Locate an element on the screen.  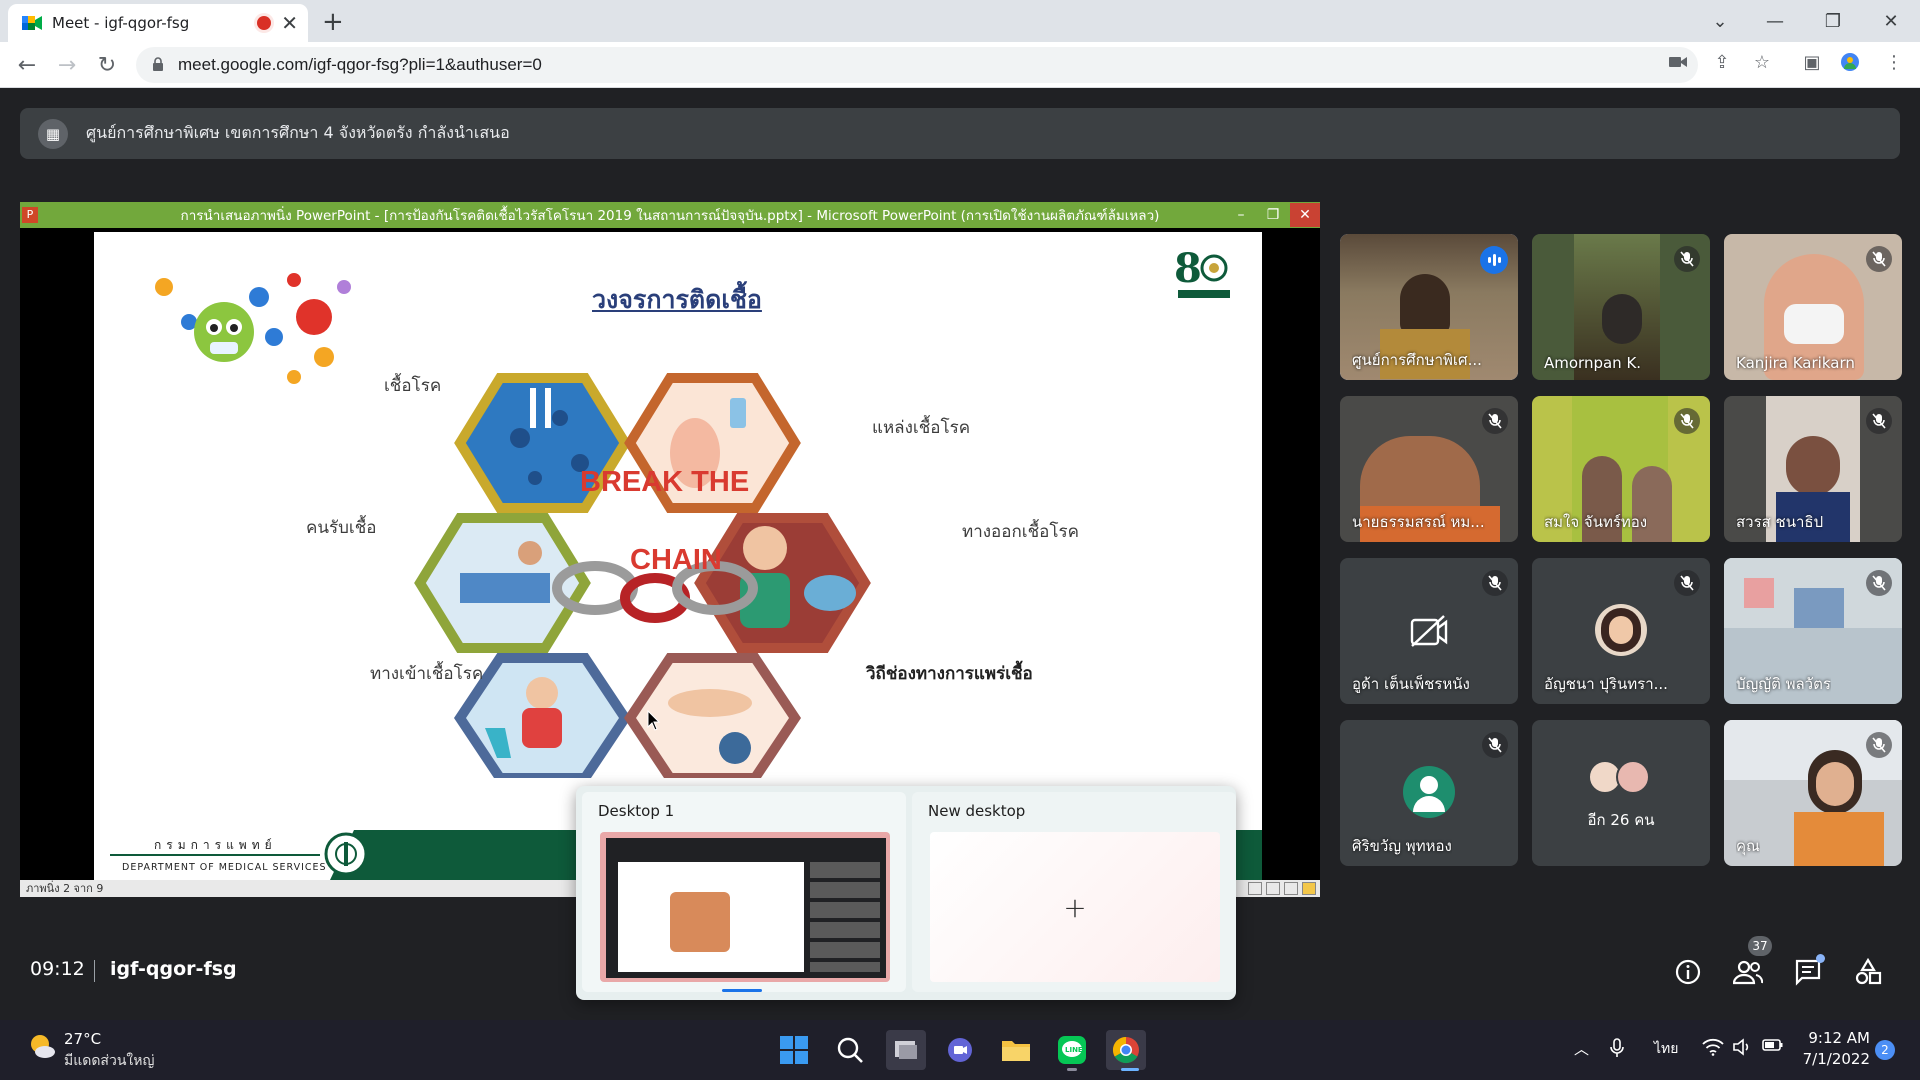
participant-tile: สมใจ จันทร์ทอง is located at coordinates (1621, 469).